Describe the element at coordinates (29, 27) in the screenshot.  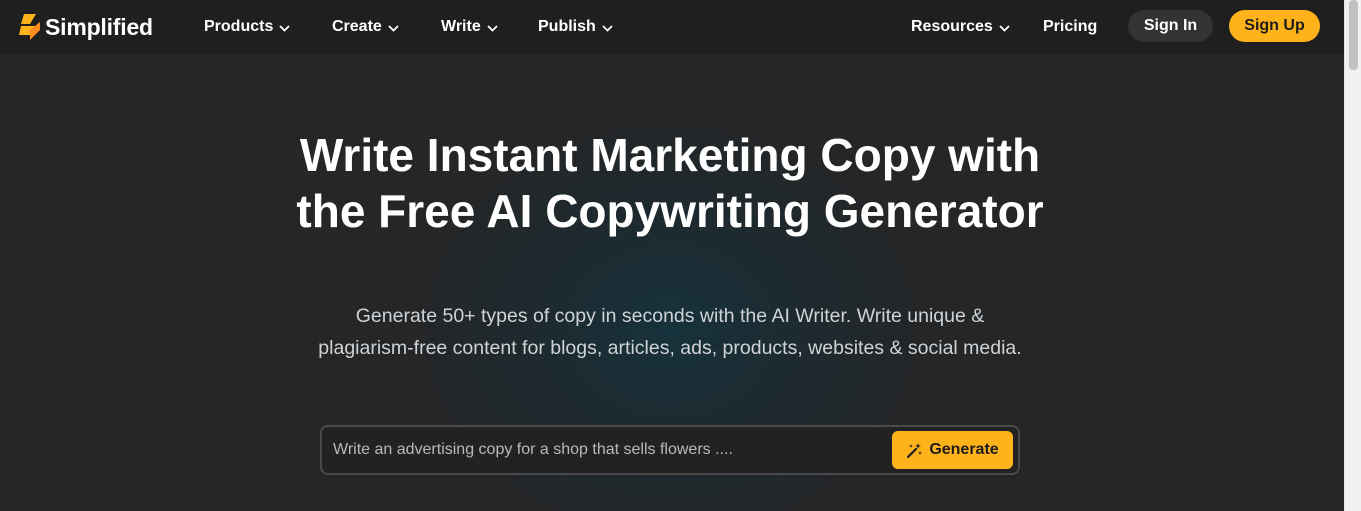
I see `simplified-logo-icon` at that location.